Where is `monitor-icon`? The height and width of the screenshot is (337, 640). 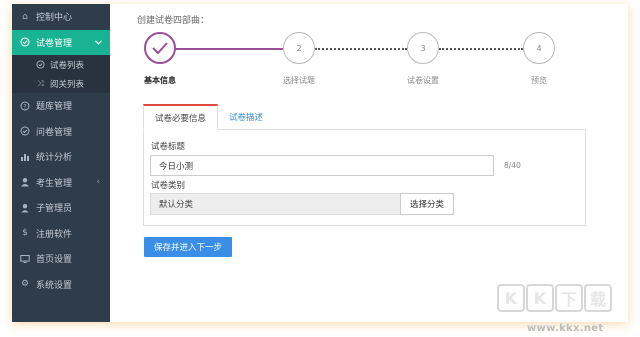
monitor-icon is located at coordinates (25, 259).